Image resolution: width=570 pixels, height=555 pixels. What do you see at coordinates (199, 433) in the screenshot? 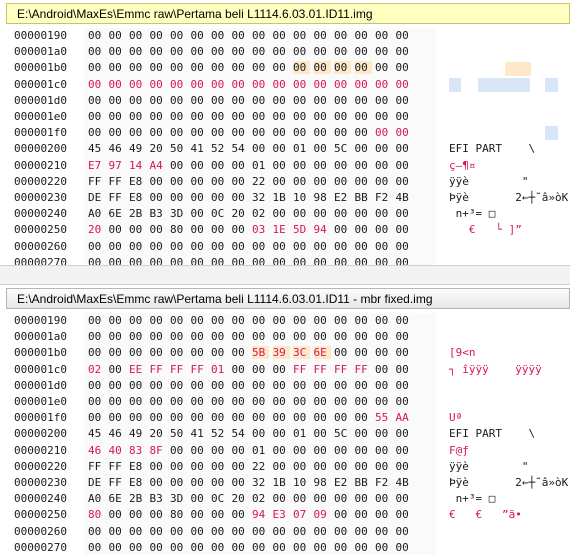
I see `hex-byte: 41` at bounding box center [199, 433].